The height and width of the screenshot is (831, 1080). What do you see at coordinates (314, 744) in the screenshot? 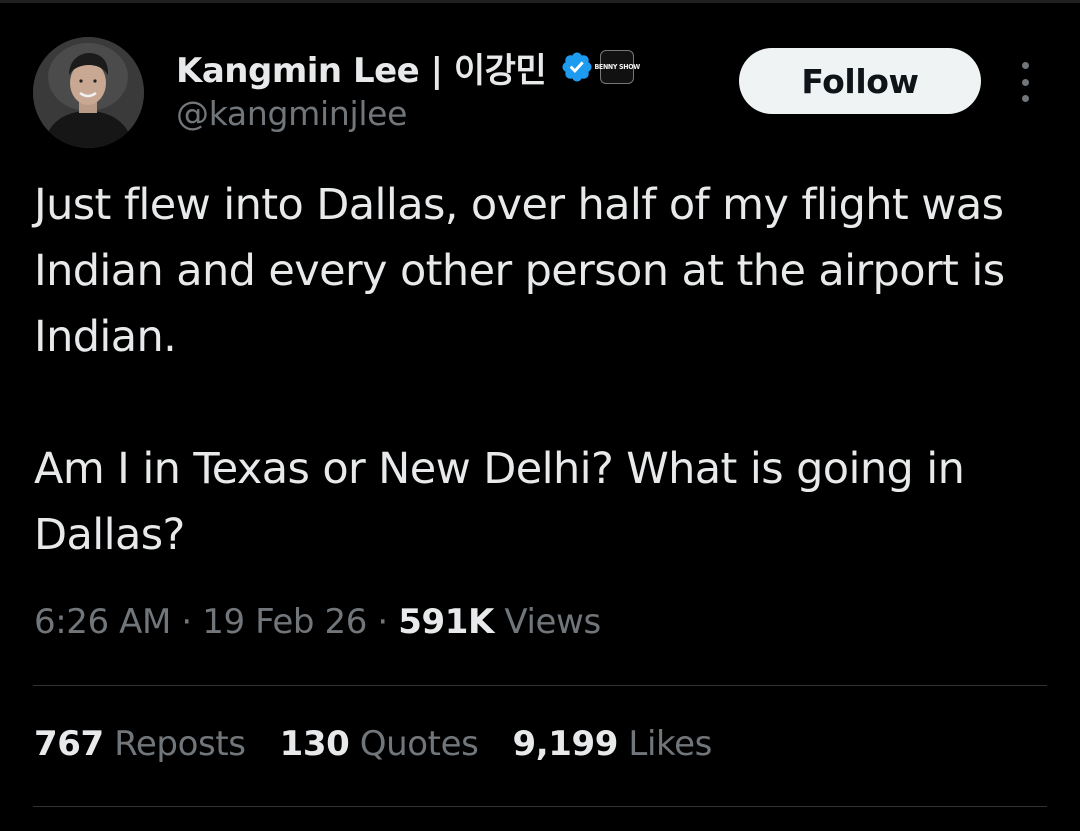
I see `quotes-count: 130` at bounding box center [314, 744].